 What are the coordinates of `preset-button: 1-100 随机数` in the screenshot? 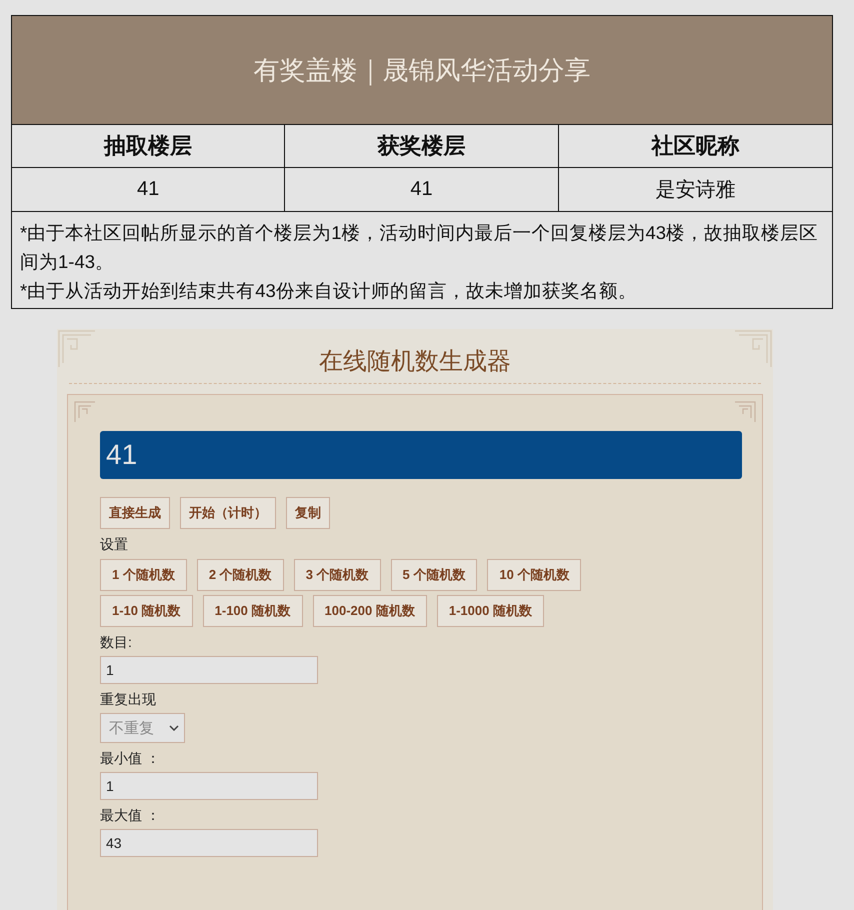 It's located at (252, 611).